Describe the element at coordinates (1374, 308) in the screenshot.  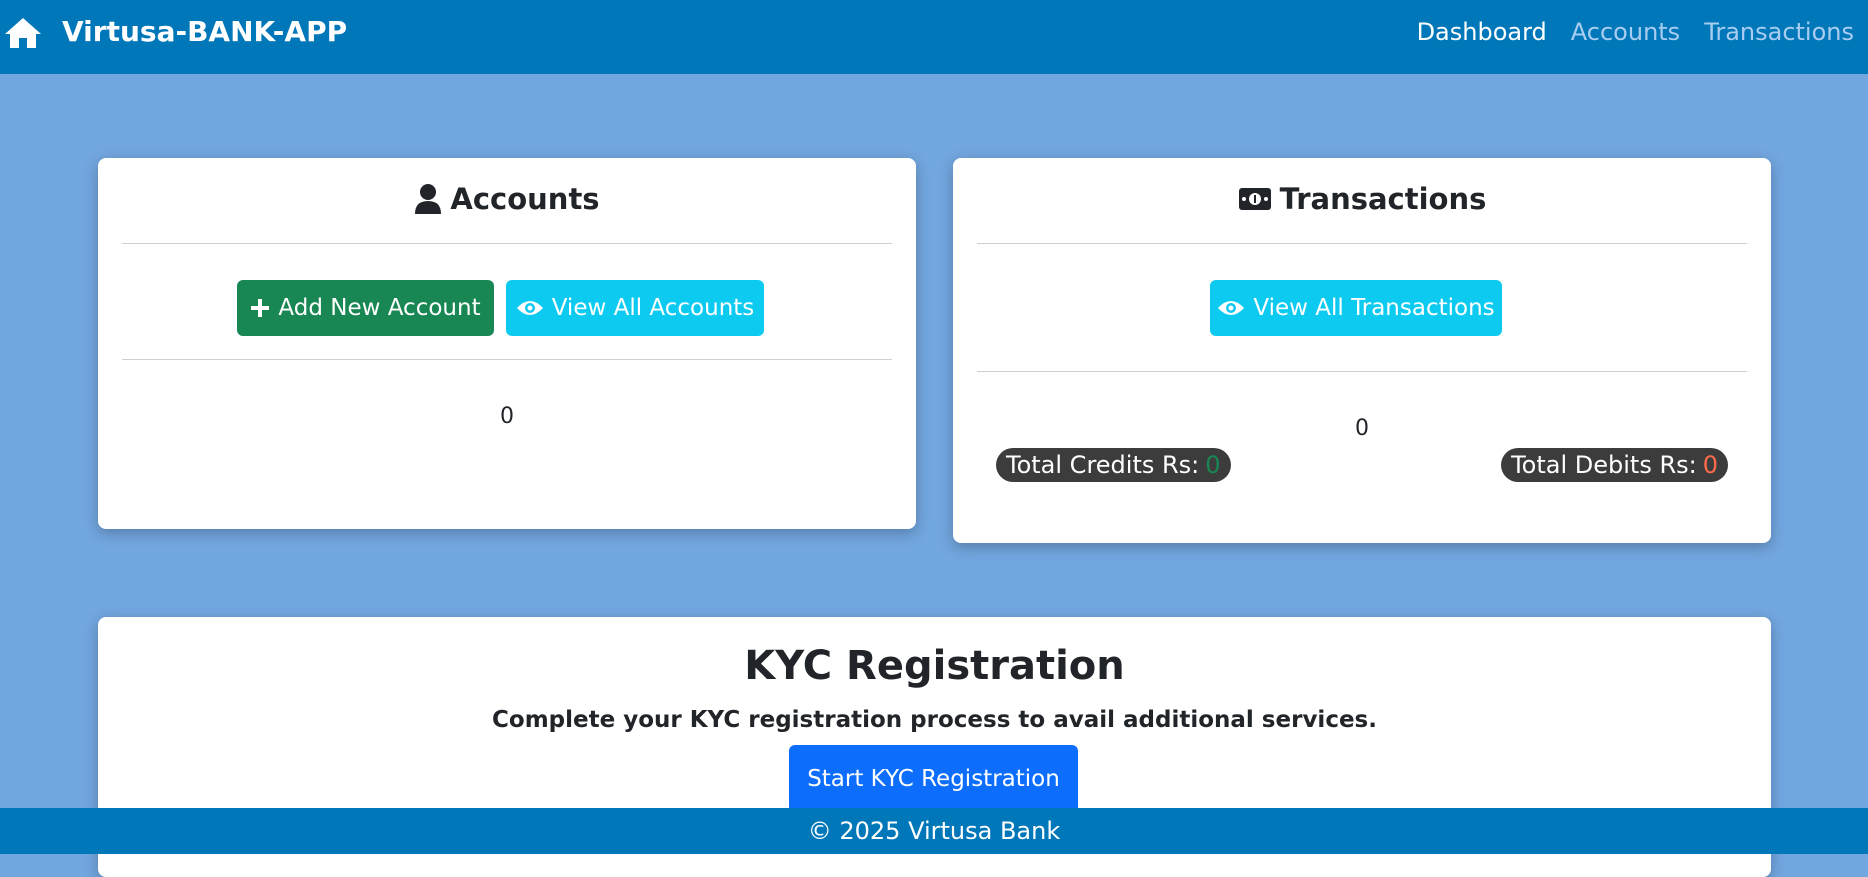
I see `view-all-transactions-label: View All Transactions` at that location.